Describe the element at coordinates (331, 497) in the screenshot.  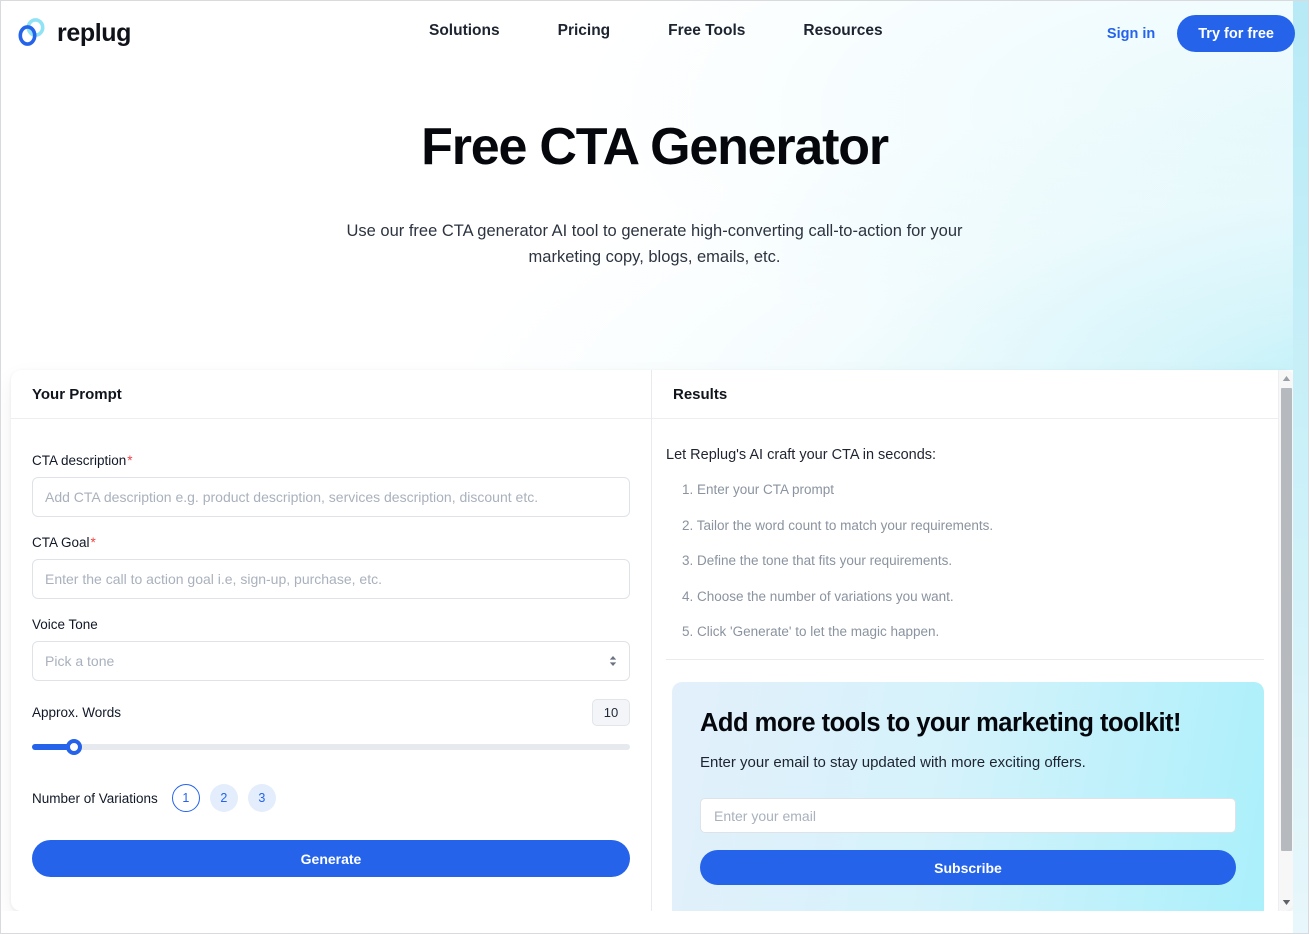
I see `cta-description-input` at that location.